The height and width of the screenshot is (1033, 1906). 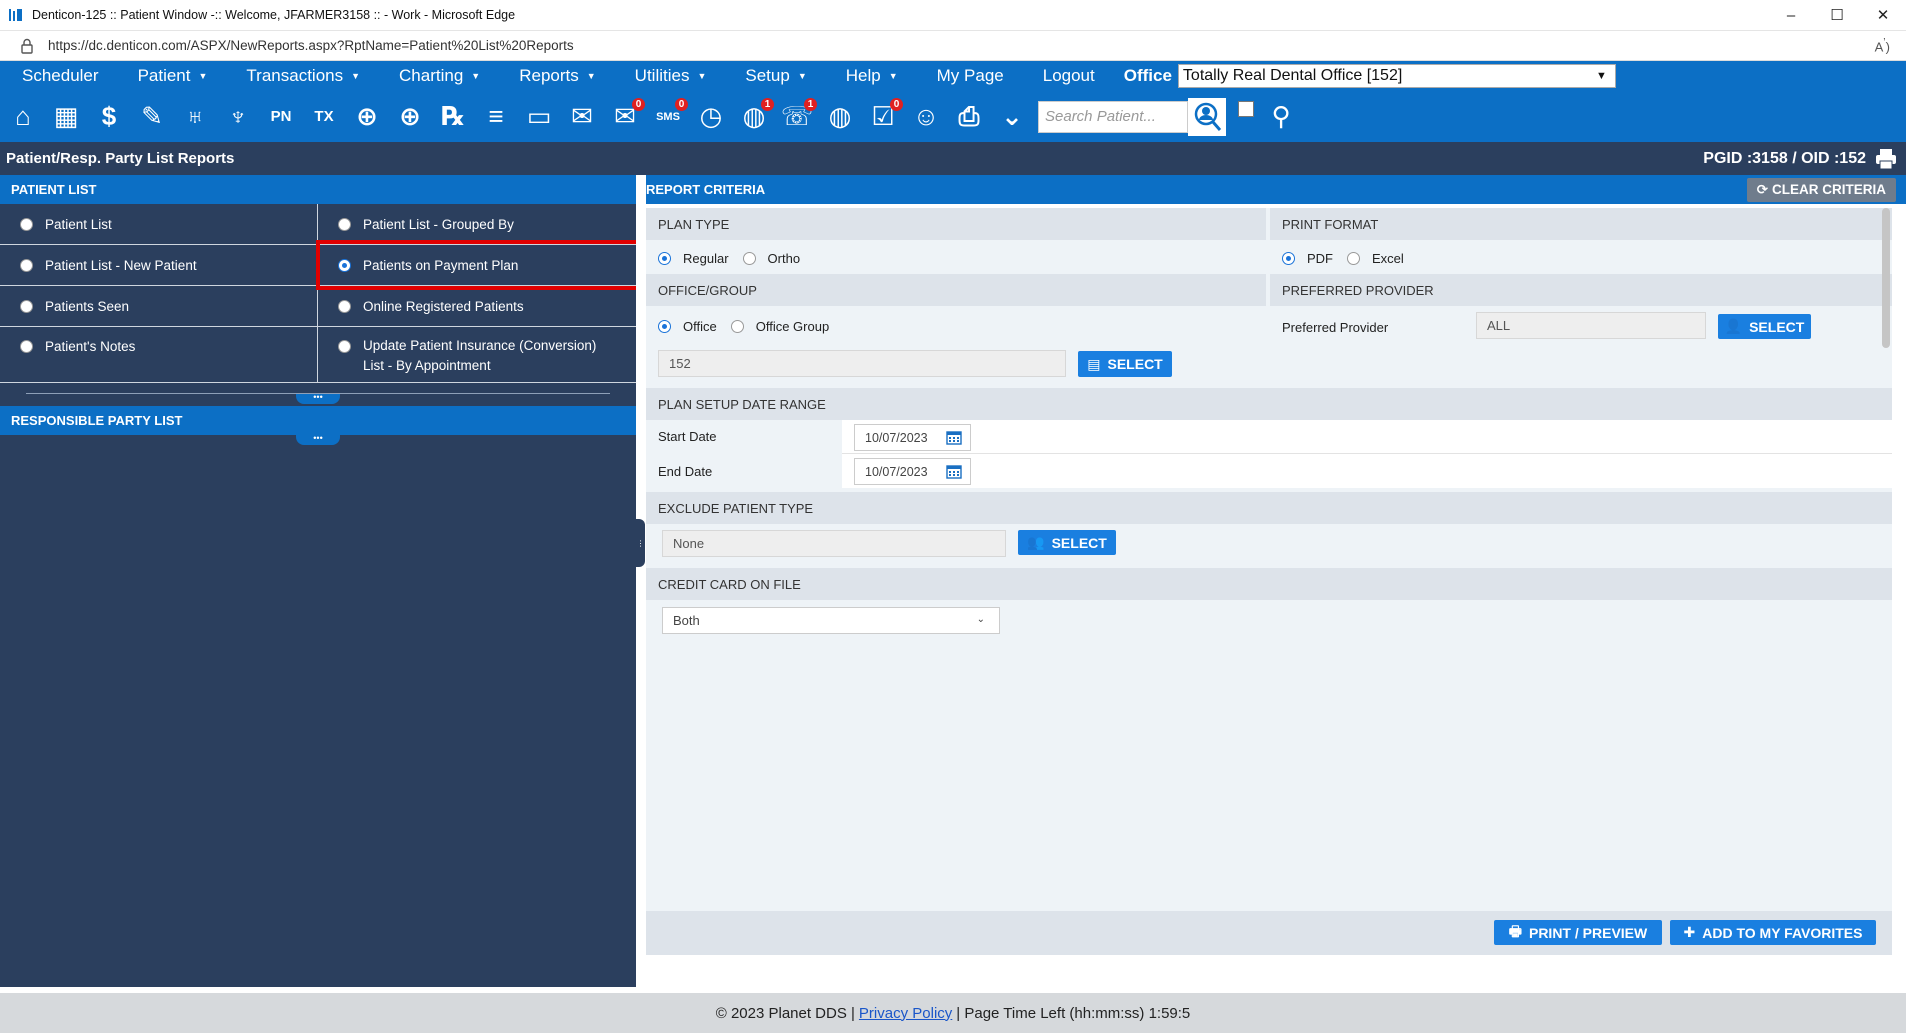 What do you see at coordinates (159, 224) in the screenshot?
I see `option-patient-list: Patient List` at bounding box center [159, 224].